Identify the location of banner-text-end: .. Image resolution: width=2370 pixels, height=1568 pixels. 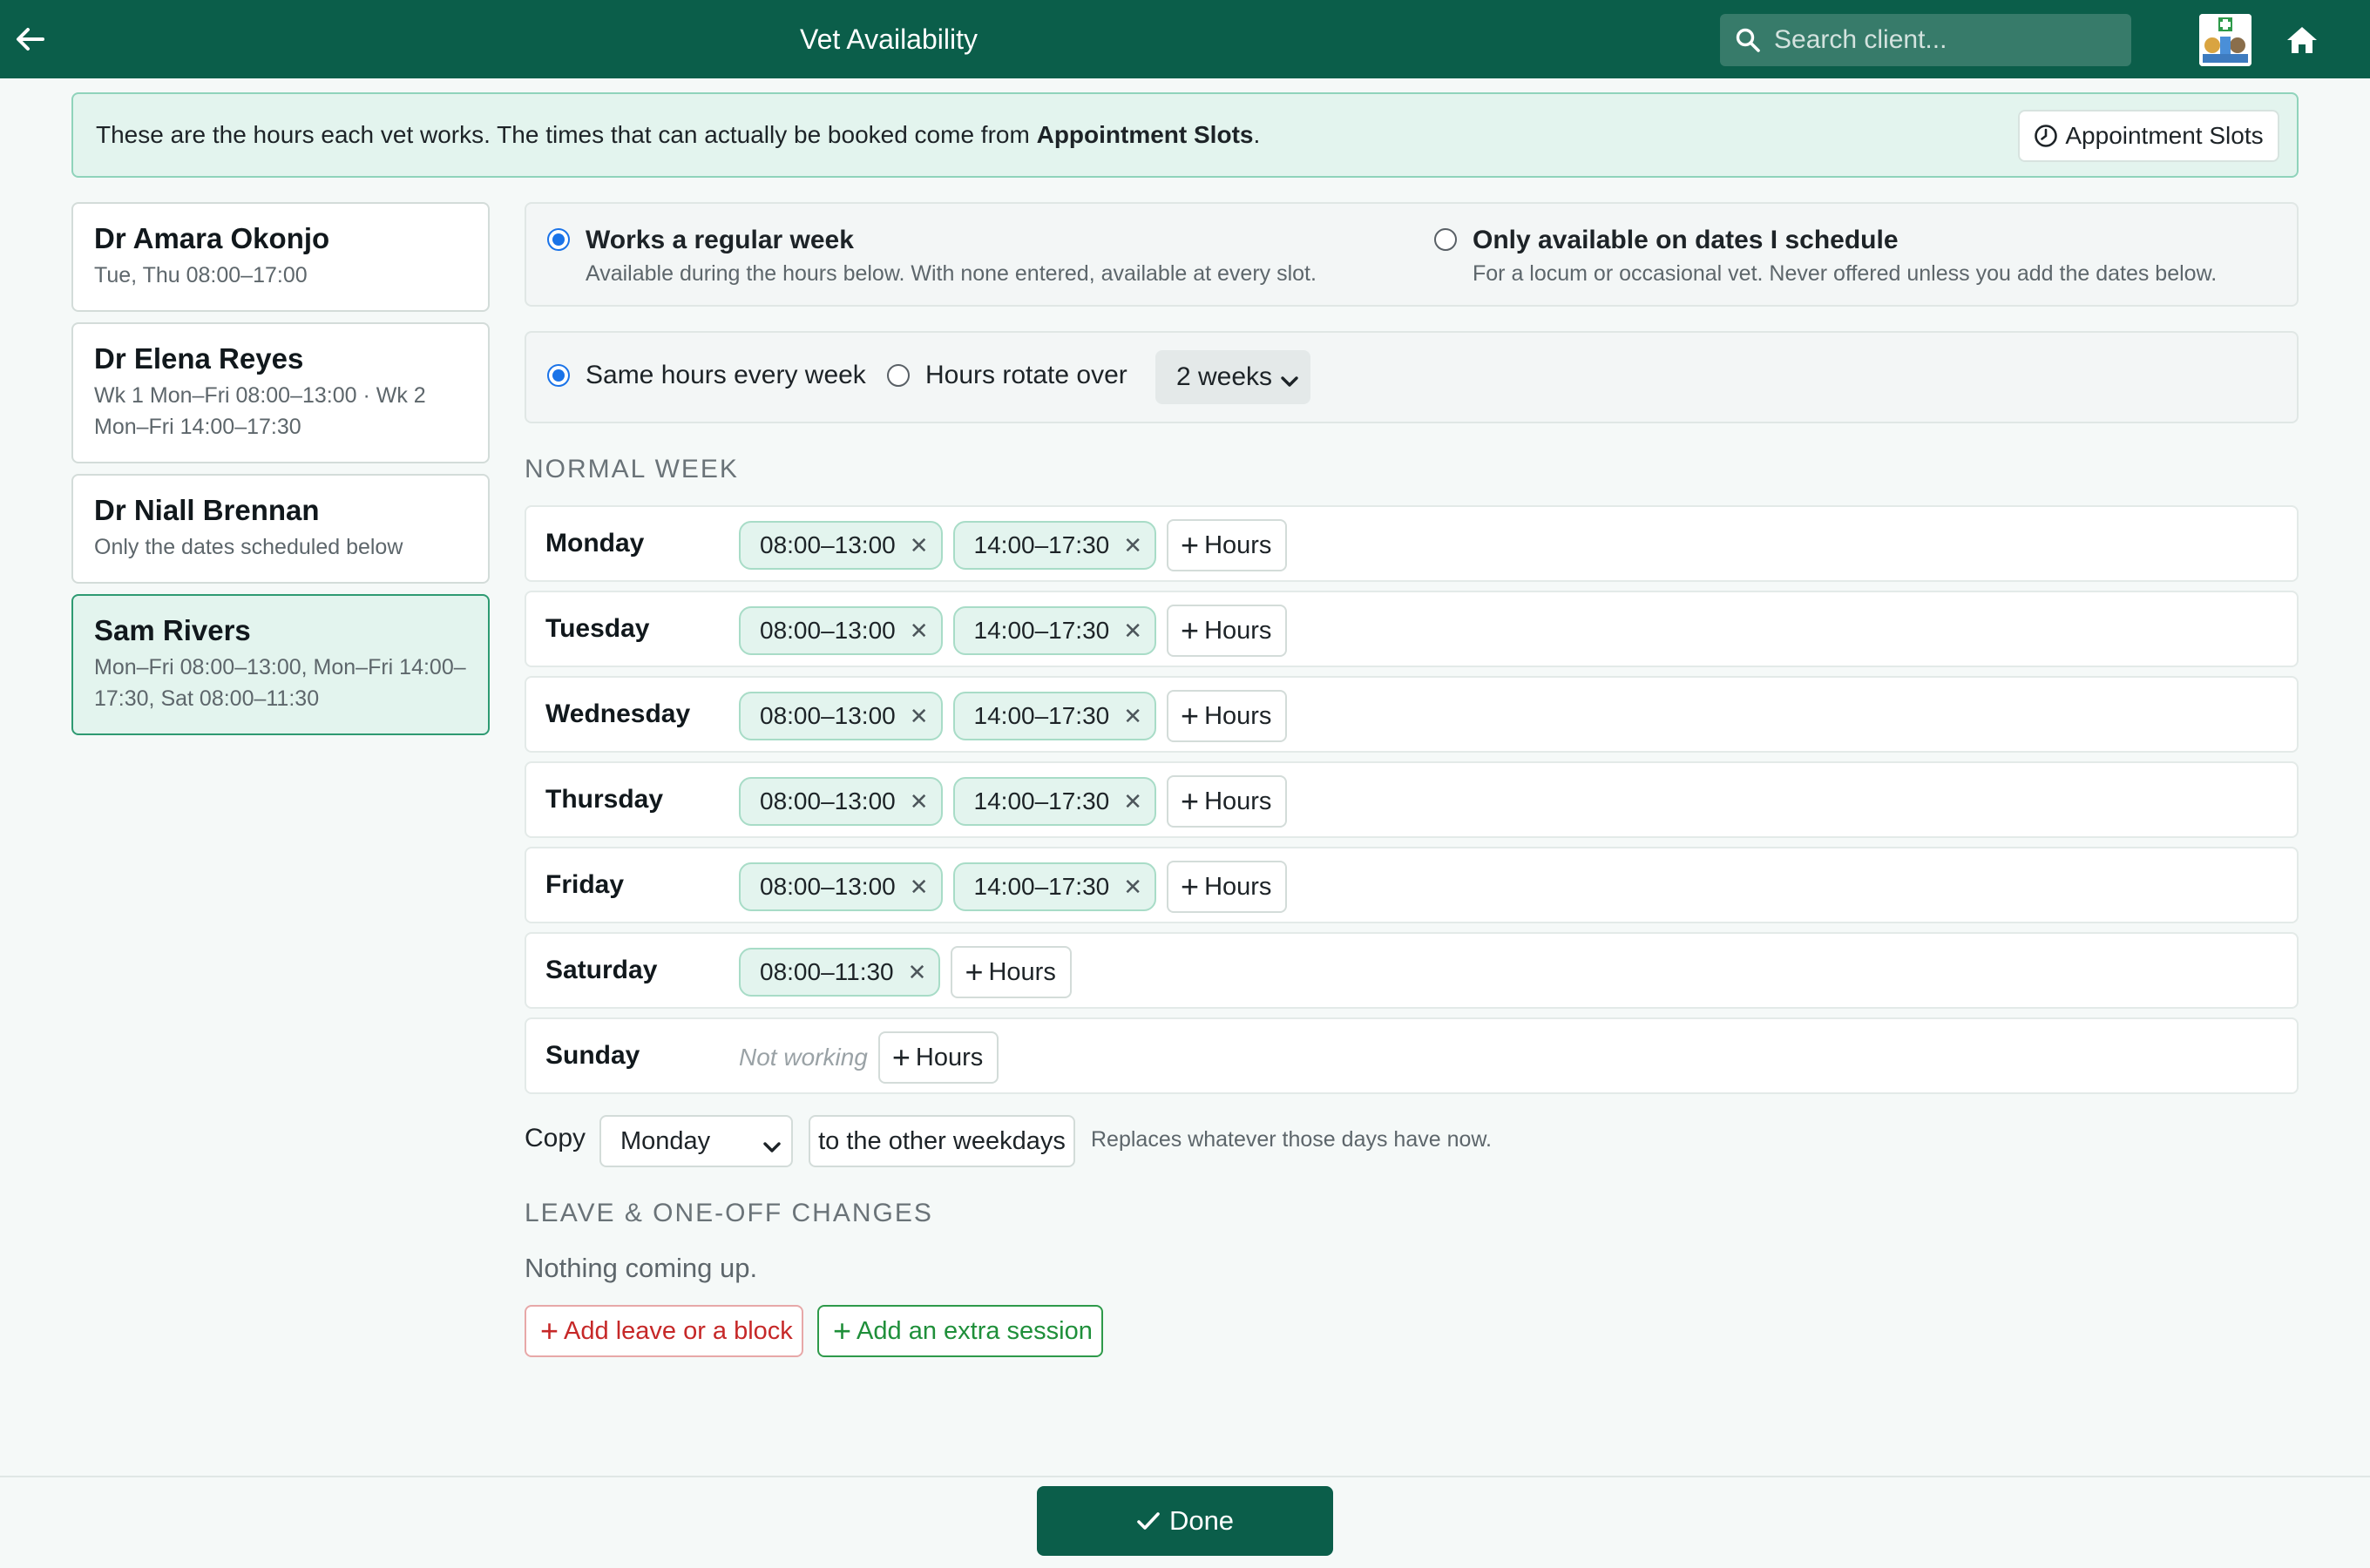
(1257, 134).